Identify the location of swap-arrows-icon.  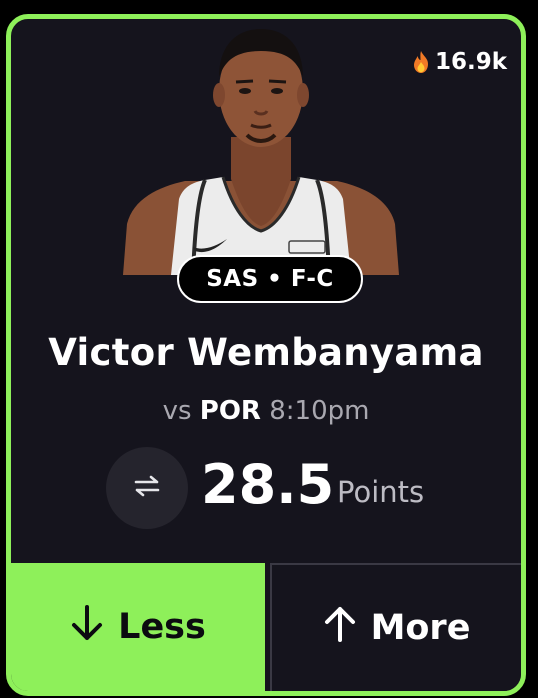
(147, 488).